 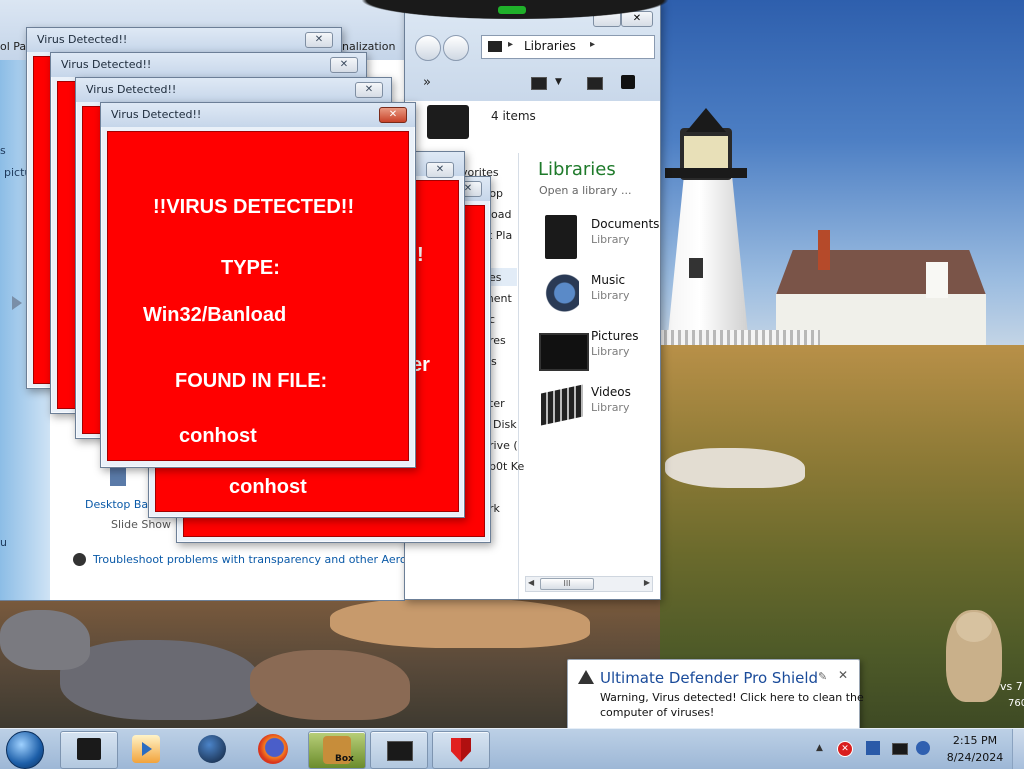 I want to click on library-name: Videos, so click(x=611, y=392).